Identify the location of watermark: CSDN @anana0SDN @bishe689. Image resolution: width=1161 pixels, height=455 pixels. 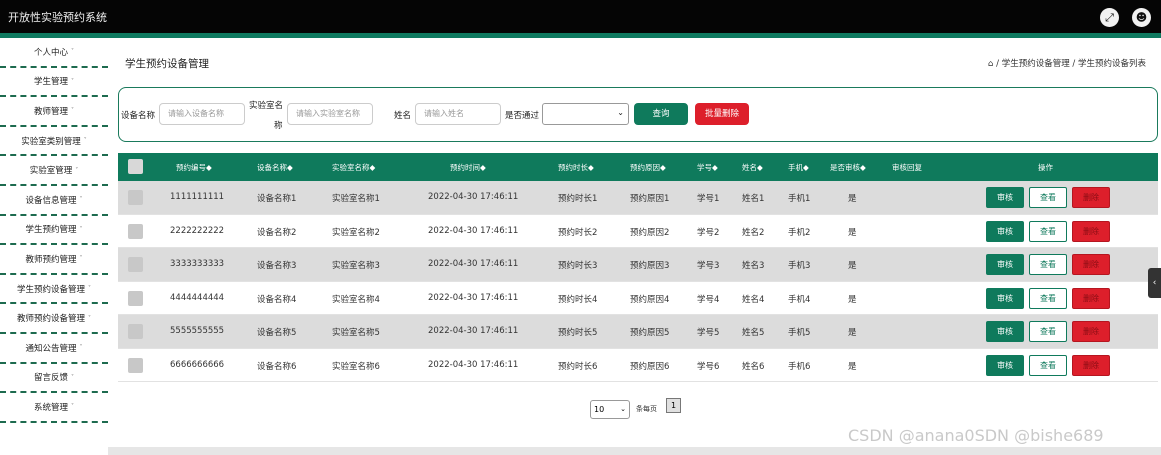
(976, 435).